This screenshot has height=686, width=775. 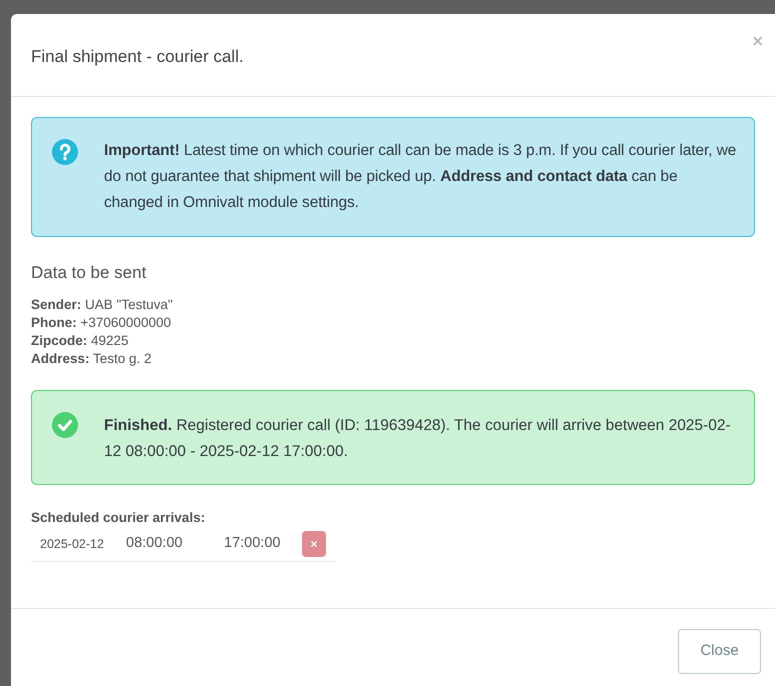 What do you see at coordinates (155, 544) in the screenshot?
I see `table-cell-text: 08:00:00` at bounding box center [155, 544].